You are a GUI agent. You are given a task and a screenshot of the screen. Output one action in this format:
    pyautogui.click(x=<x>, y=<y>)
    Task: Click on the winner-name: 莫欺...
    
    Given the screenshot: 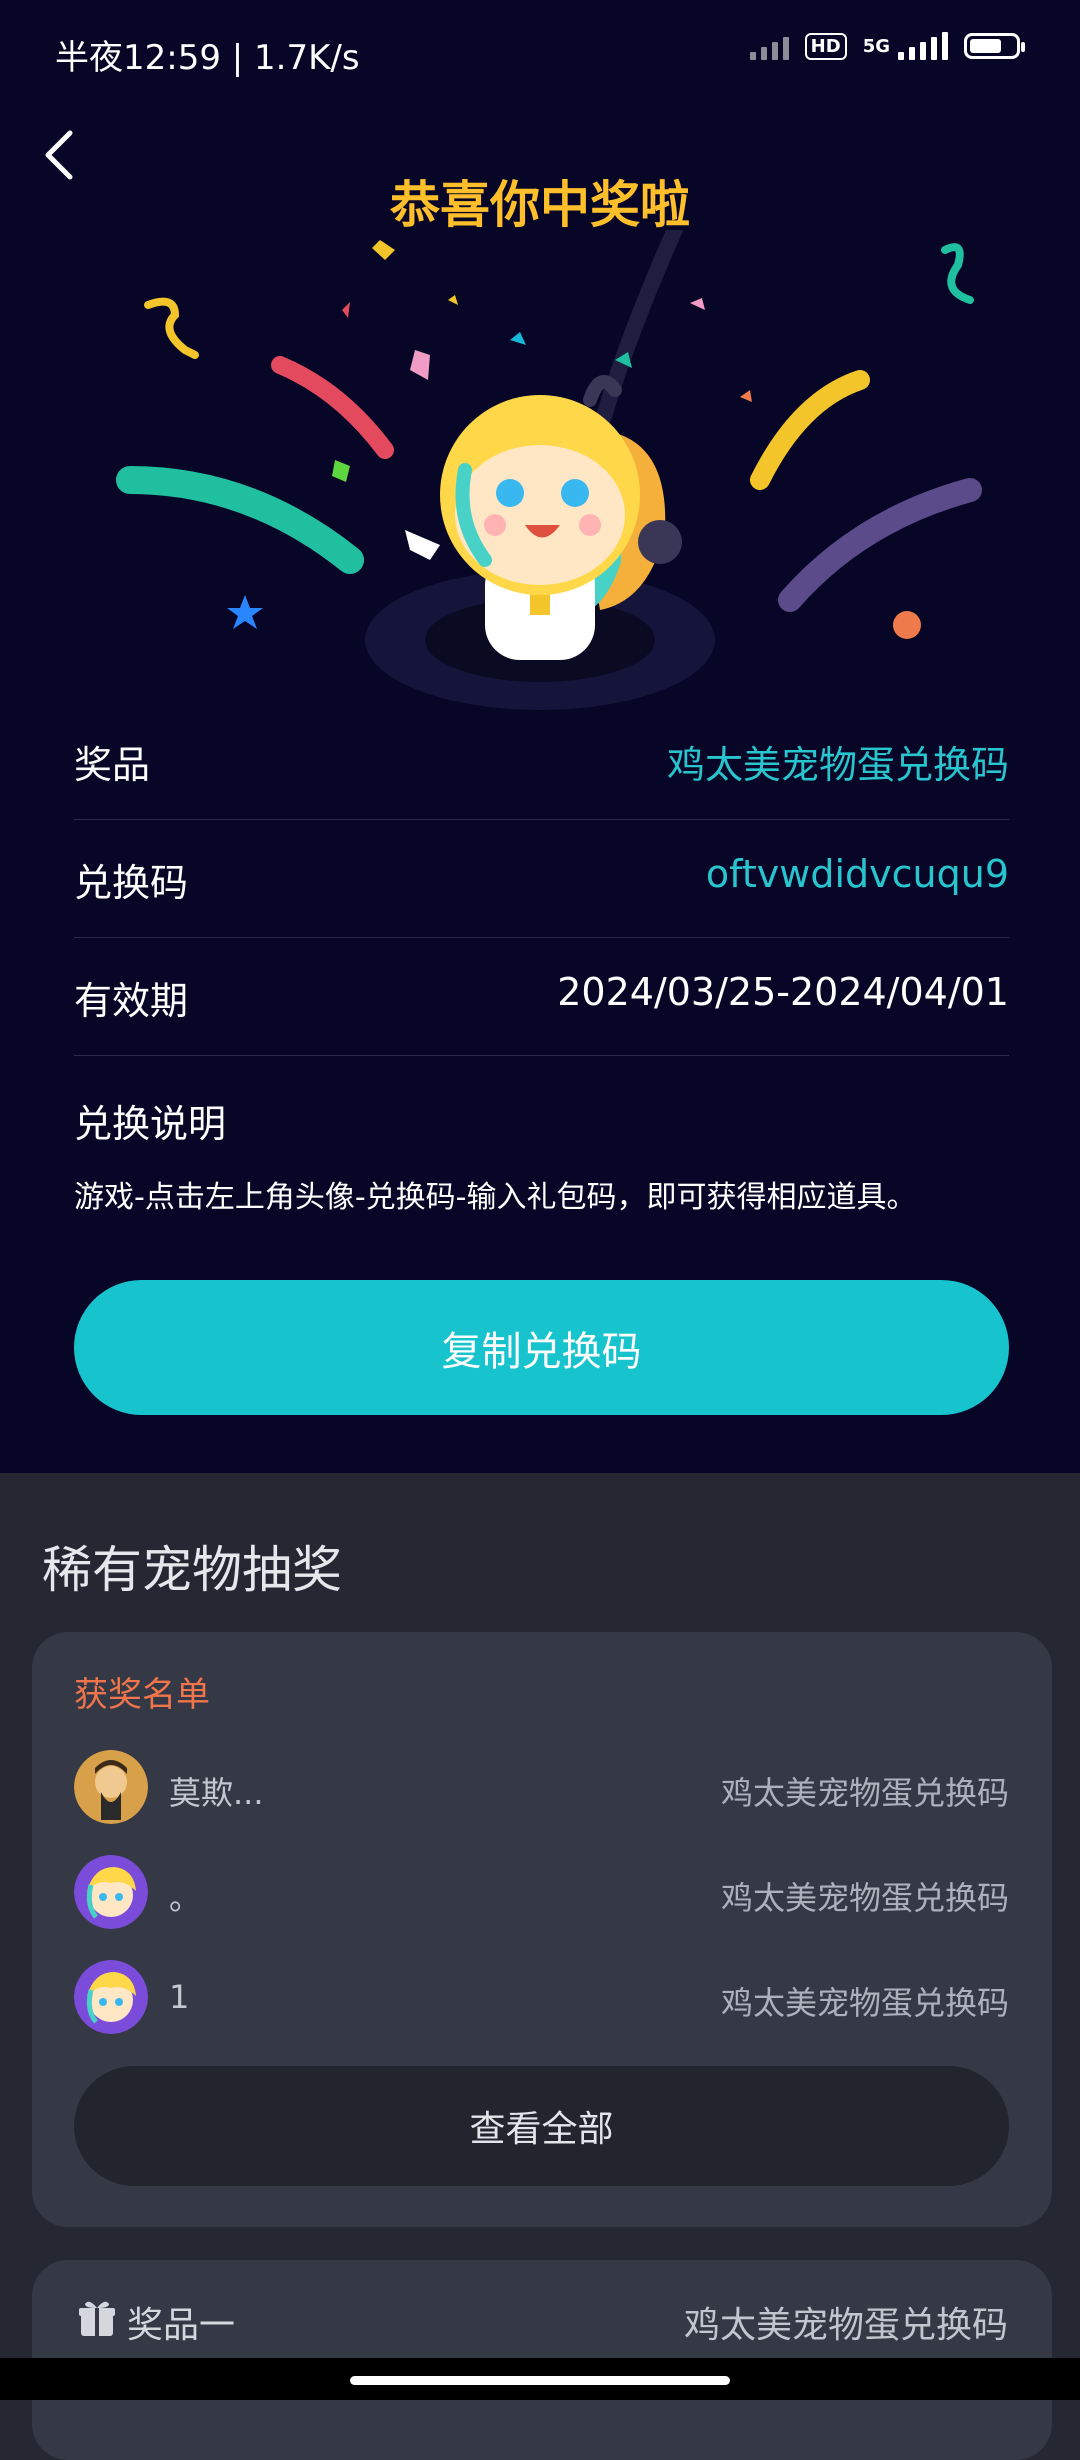 What is the action you would take?
    pyautogui.click(x=216, y=1793)
    